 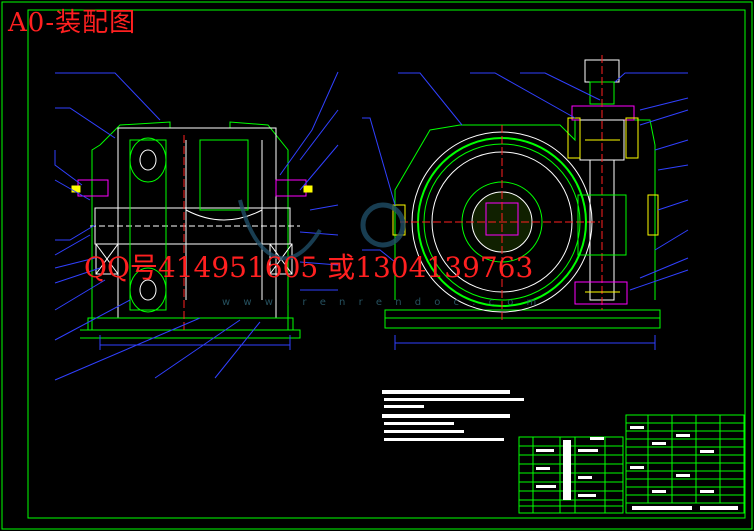 I want to click on drawing-title: A0-装配图, so click(x=72, y=23).